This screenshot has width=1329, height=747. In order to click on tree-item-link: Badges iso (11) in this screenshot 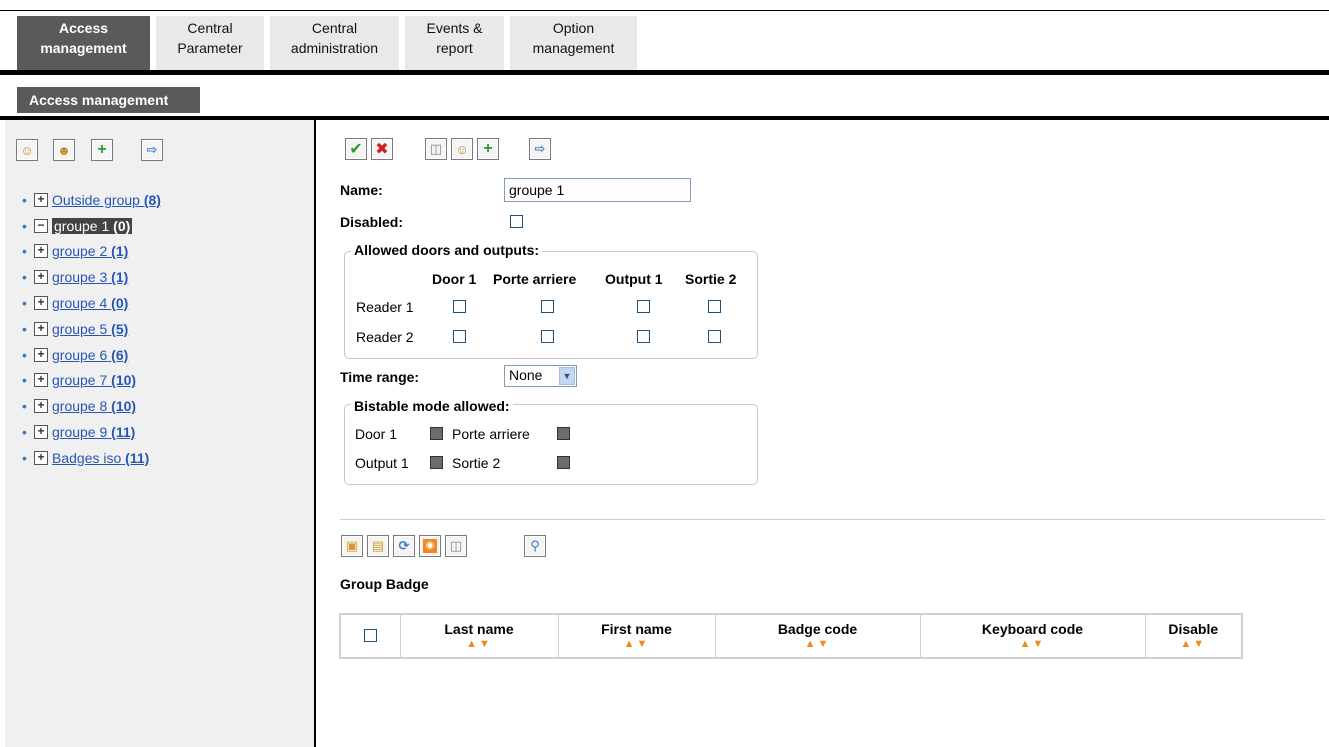, I will do `click(100, 458)`.